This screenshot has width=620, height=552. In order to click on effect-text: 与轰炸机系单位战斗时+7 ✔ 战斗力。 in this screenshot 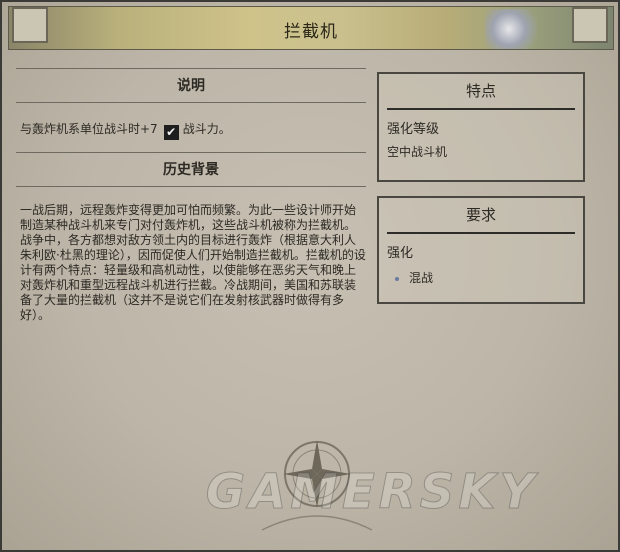, I will do `click(193, 129)`.